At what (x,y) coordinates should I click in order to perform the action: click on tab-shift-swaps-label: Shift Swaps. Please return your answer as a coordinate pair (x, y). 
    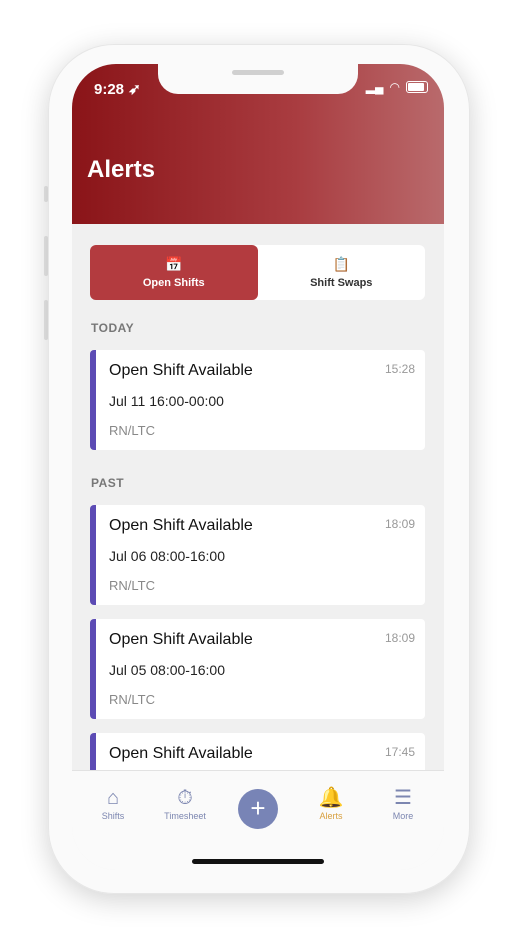
    Looking at the image, I should click on (341, 283).